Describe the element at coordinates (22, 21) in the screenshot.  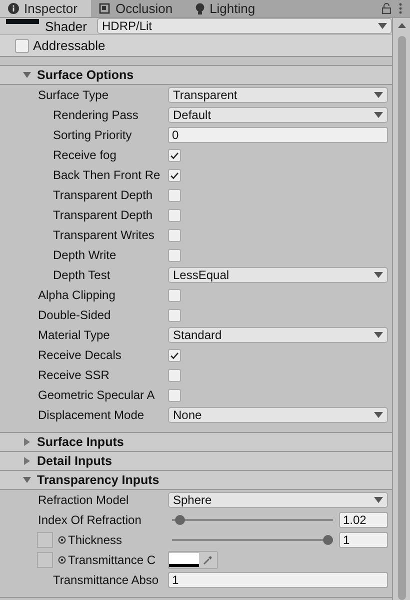
I see `material-preview` at that location.